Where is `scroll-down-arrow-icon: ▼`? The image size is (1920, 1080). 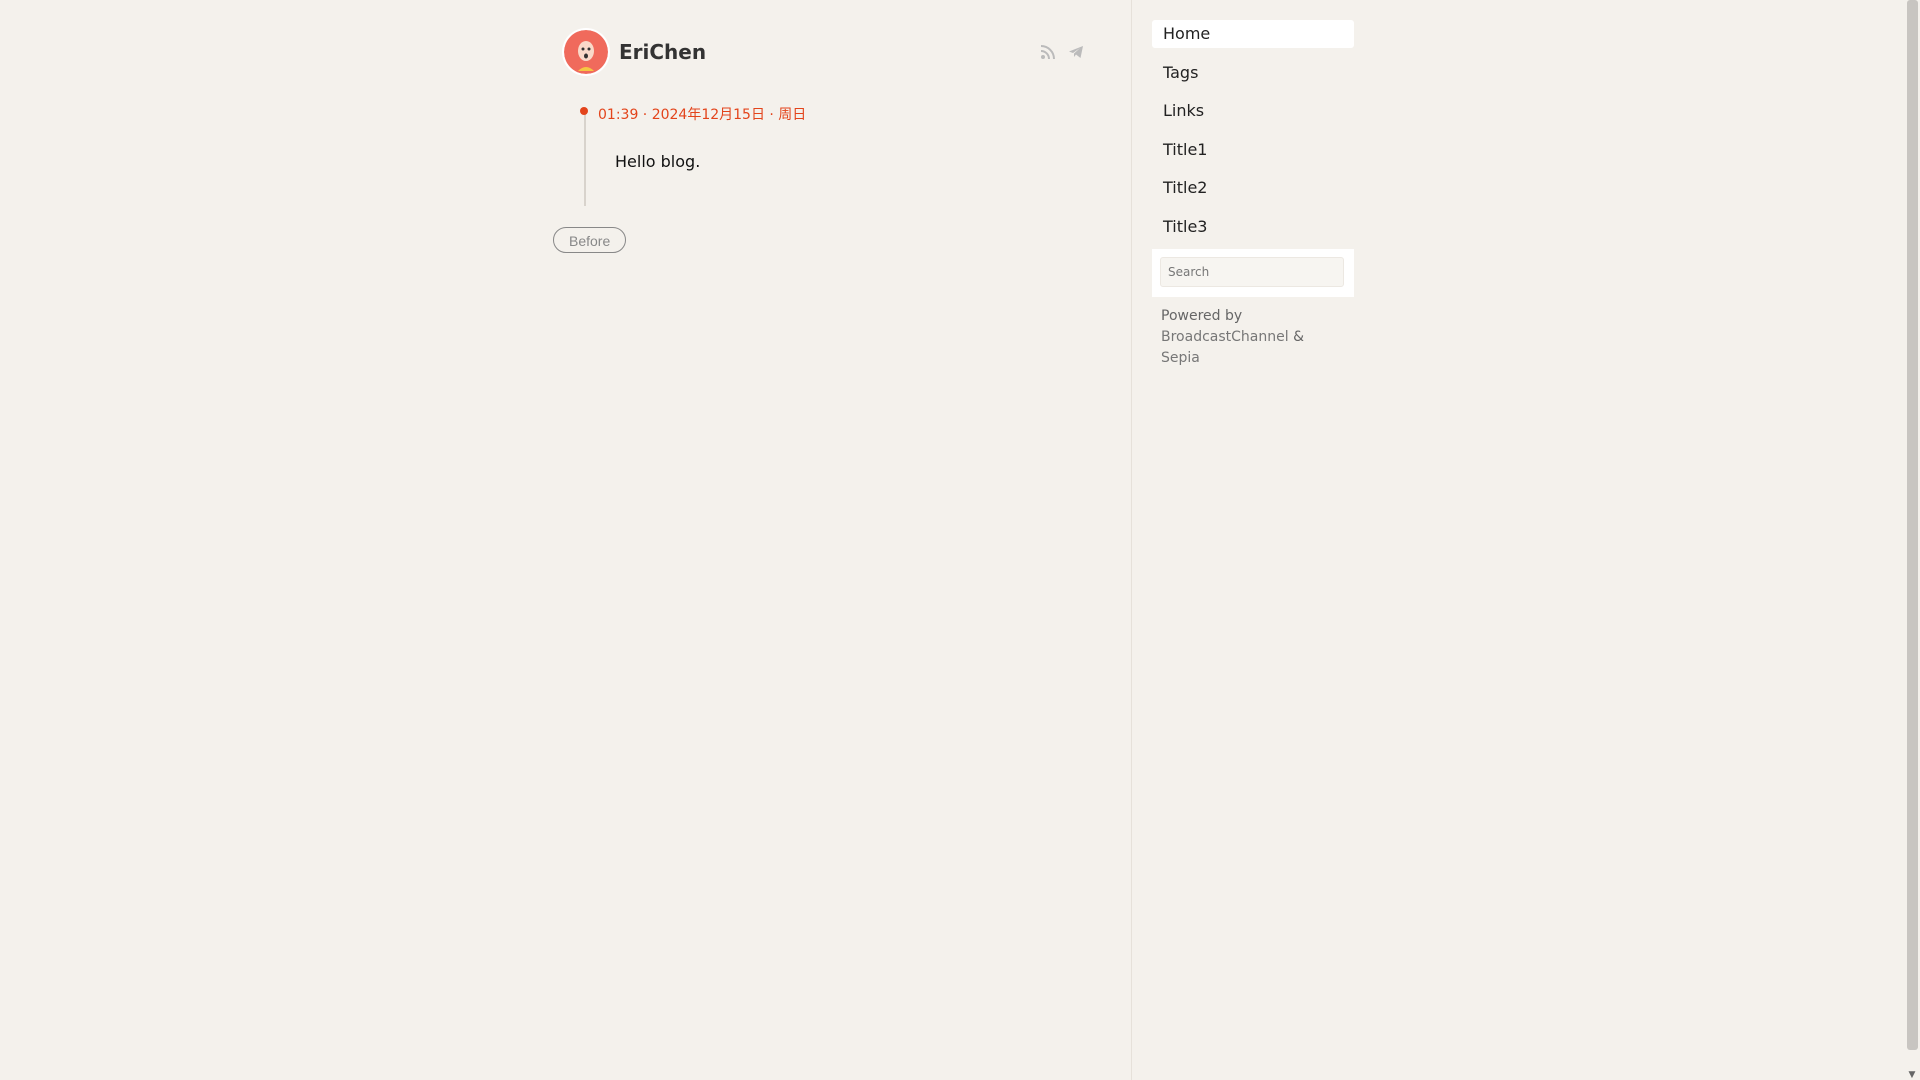 scroll-down-arrow-icon: ▼ is located at coordinates (1912, 1075).